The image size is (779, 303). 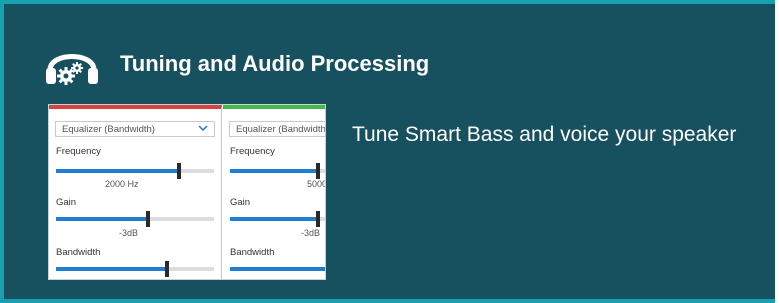 I want to click on chevron-down-icon, so click(x=203, y=128).